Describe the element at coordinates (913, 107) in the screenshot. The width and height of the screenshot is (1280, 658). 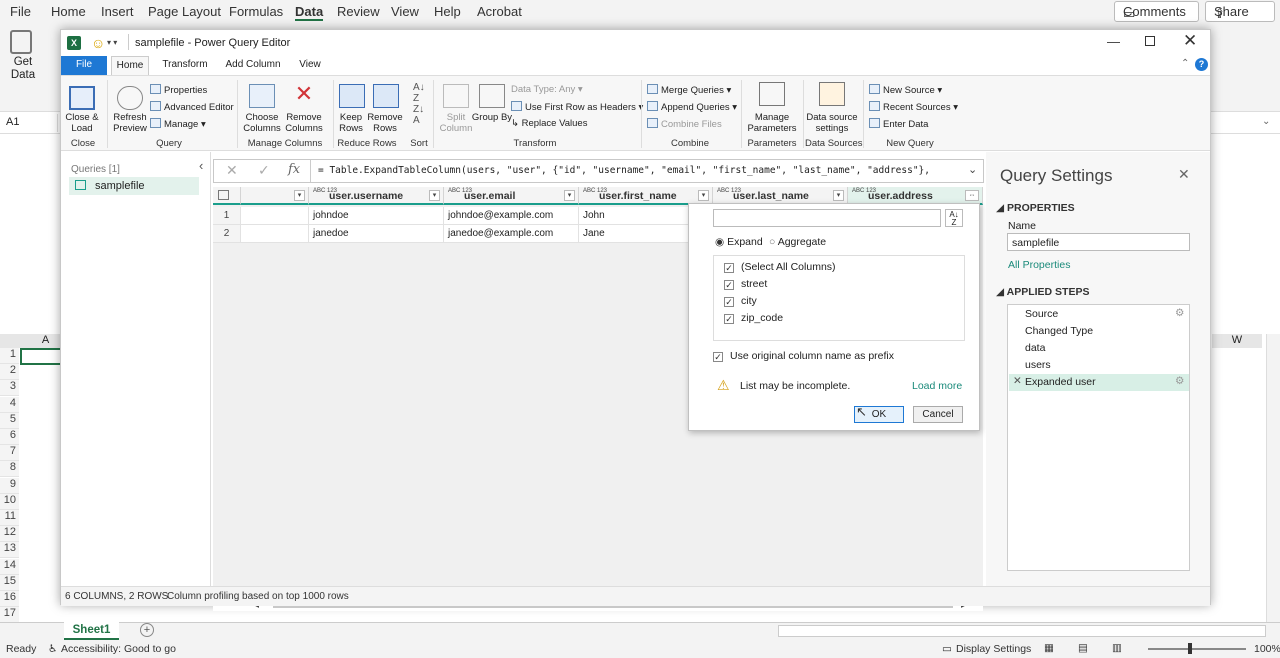
I see `recent-sources-button: Recent Sources ▾` at that location.